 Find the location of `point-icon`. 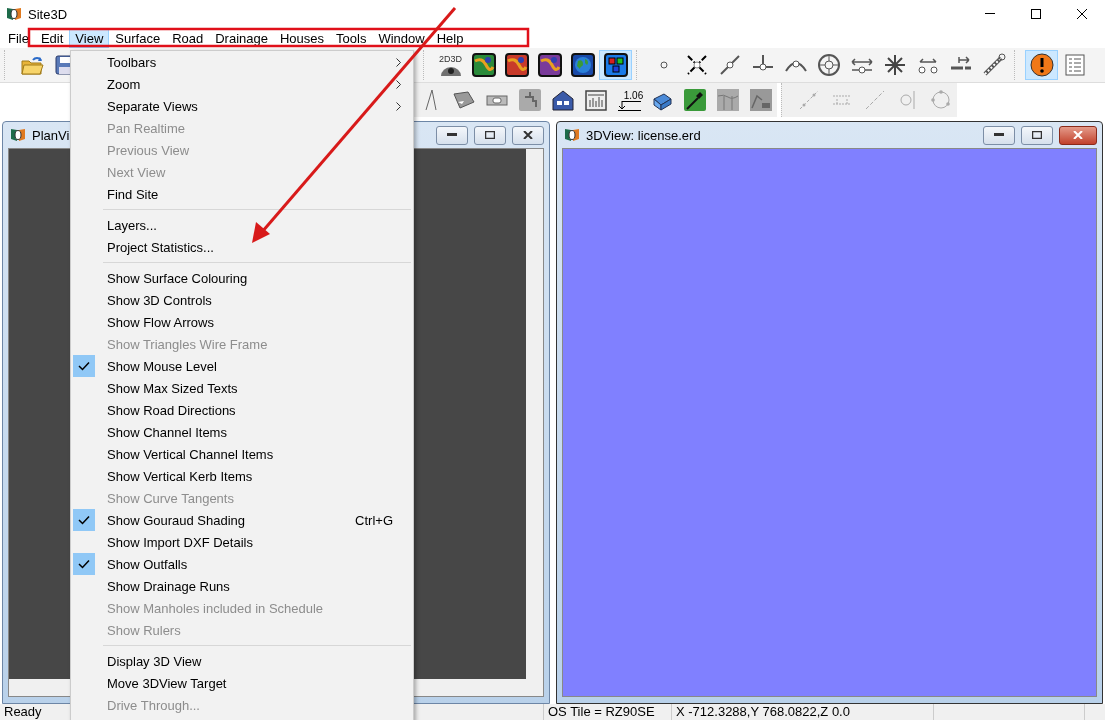

point-icon is located at coordinates (663, 65).